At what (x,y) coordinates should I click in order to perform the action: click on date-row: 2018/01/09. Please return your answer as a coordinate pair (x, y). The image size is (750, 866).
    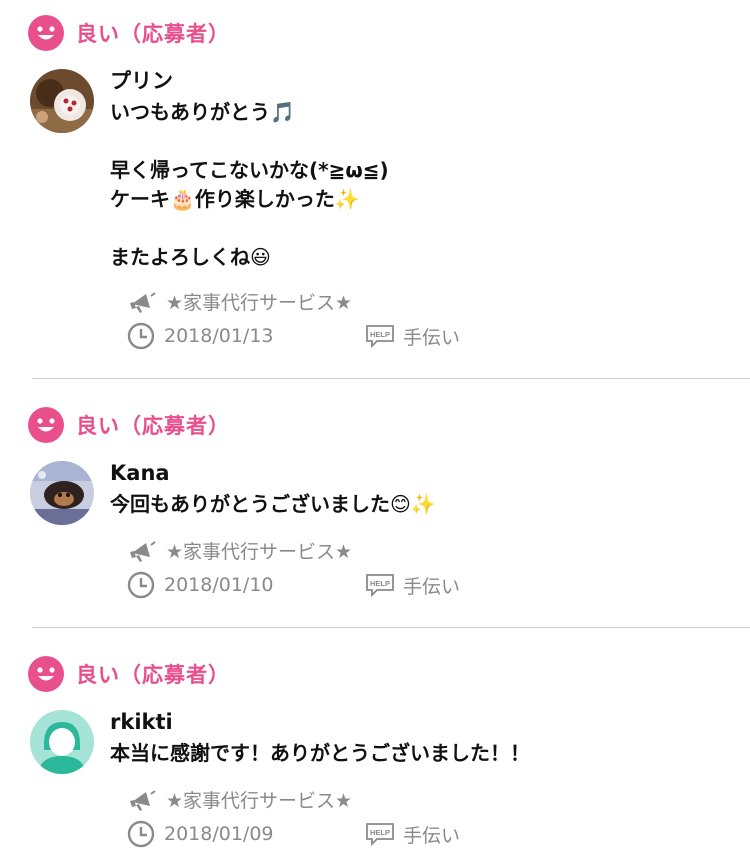
    Looking at the image, I should click on (200, 834).